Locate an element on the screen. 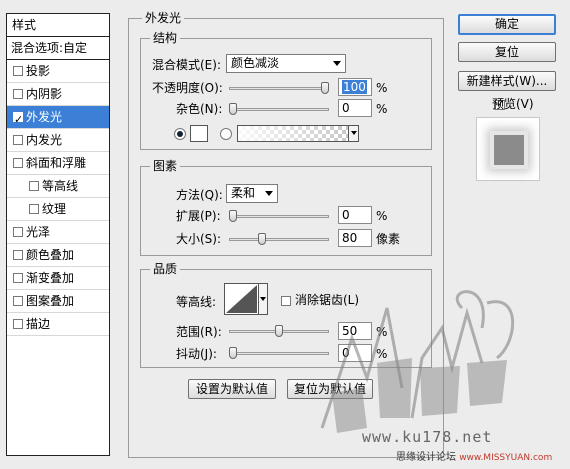 This screenshot has height=469, width=570. preview-swatch is located at coordinates (509, 150).